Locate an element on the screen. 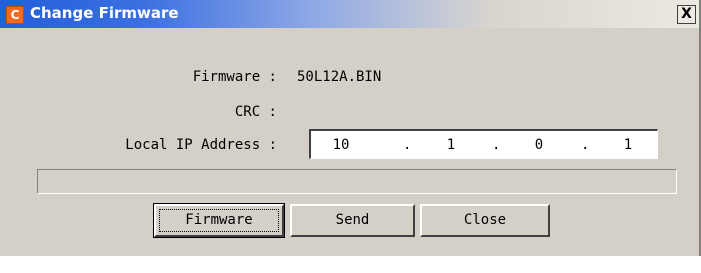 This screenshot has width=701, height=273. close-icon: X is located at coordinates (686, 14).